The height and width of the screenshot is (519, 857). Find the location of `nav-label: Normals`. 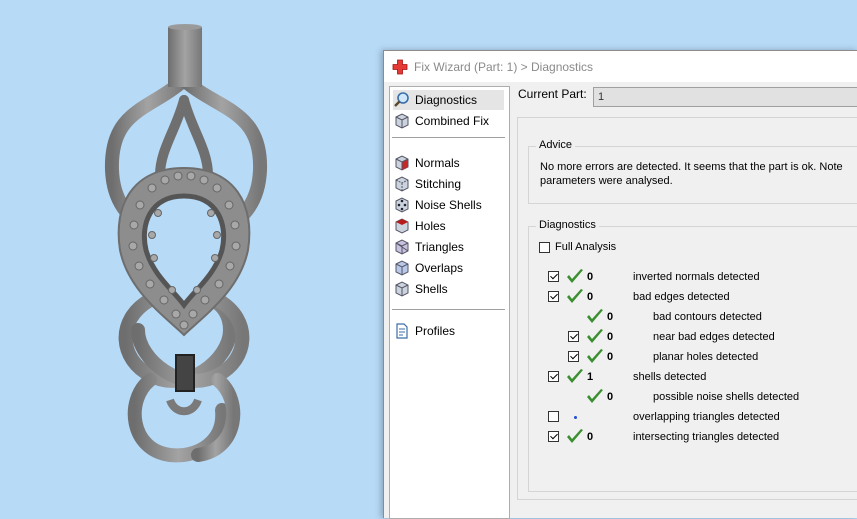

nav-label: Normals is located at coordinates (437, 163).